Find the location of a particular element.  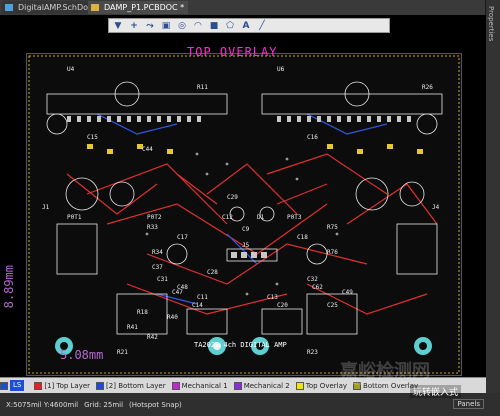

active-bar-toolbar: ▼ + ⤳ ▣ ◎ ◠ ■ ⬠ A ╱ is located at coordinates (249, 25).